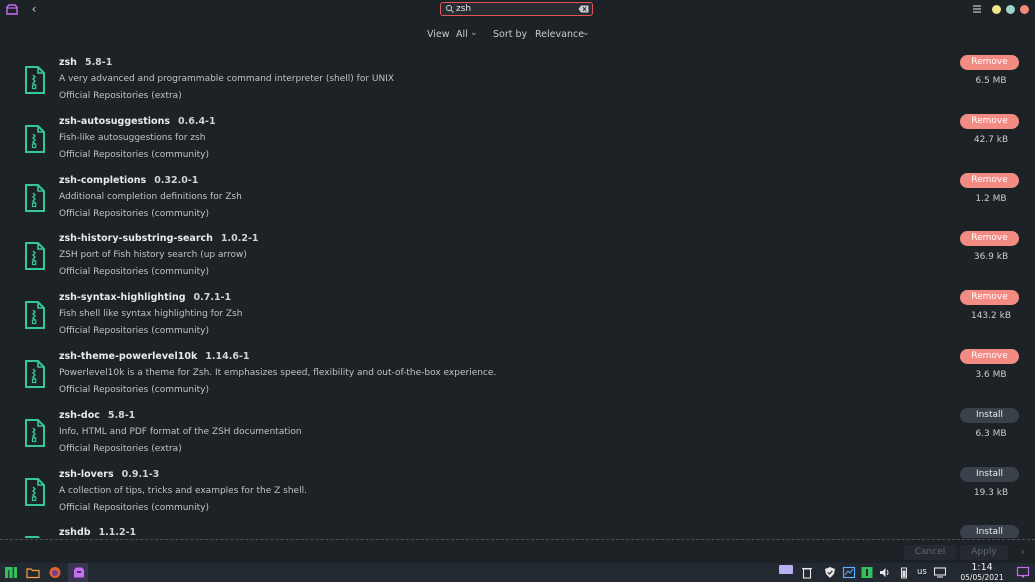  What do you see at coordinates (991, 198) in the screenshot?
I see `package-size: 1.2 MB` at bounding box center [991, 198].